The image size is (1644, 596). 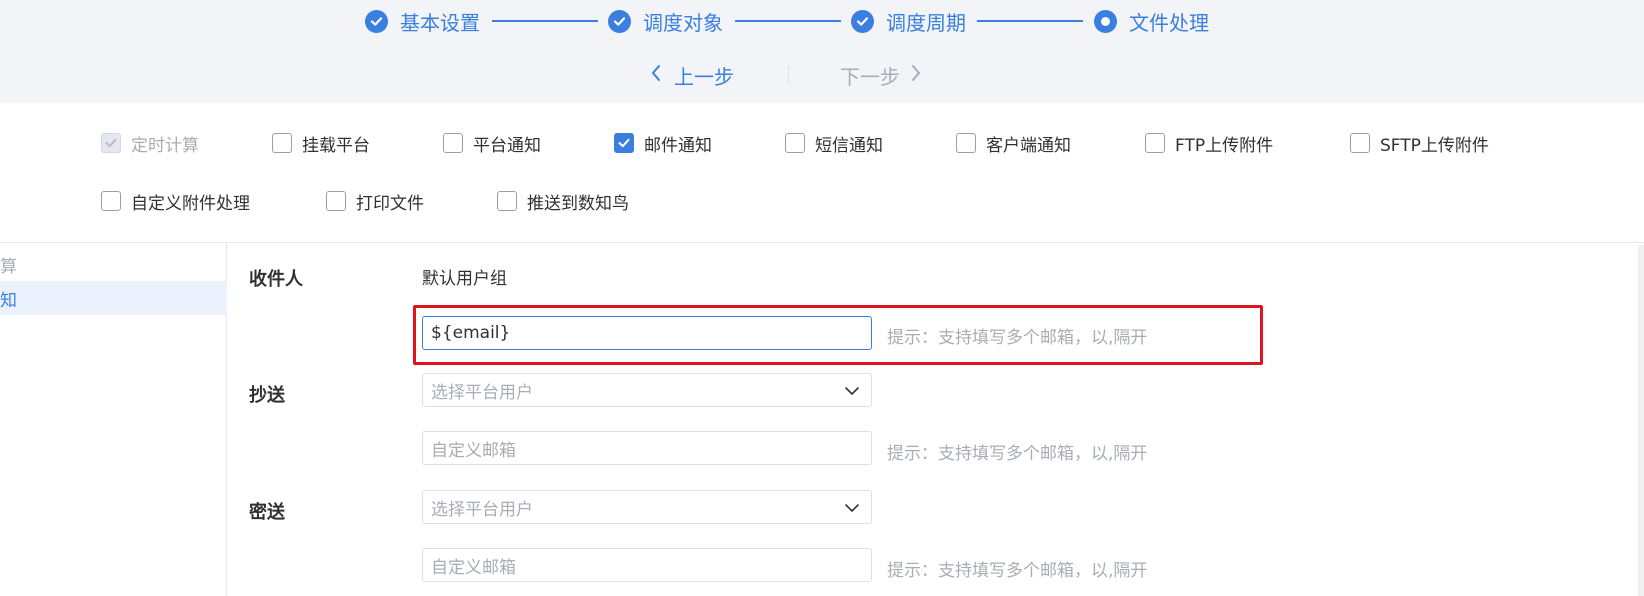 I want to click on scrollbar, so click(x=1641, y=420).